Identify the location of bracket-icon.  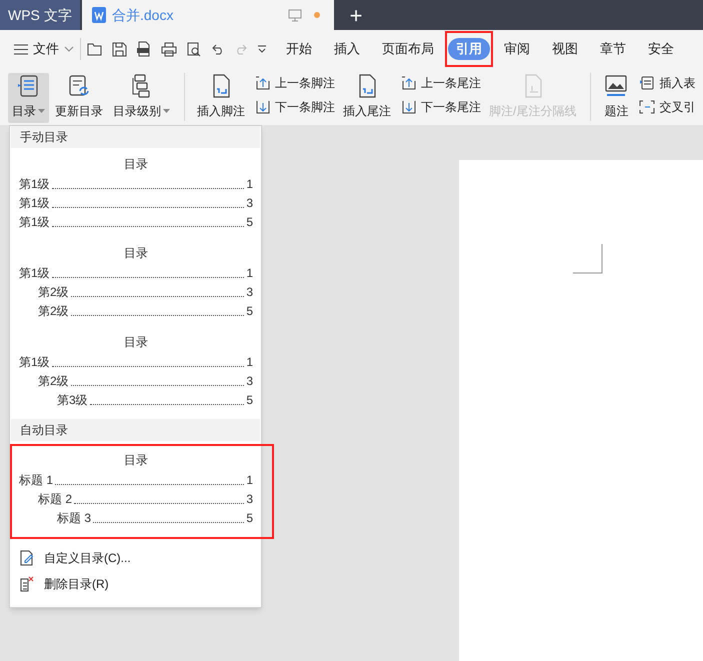
(647, 107).